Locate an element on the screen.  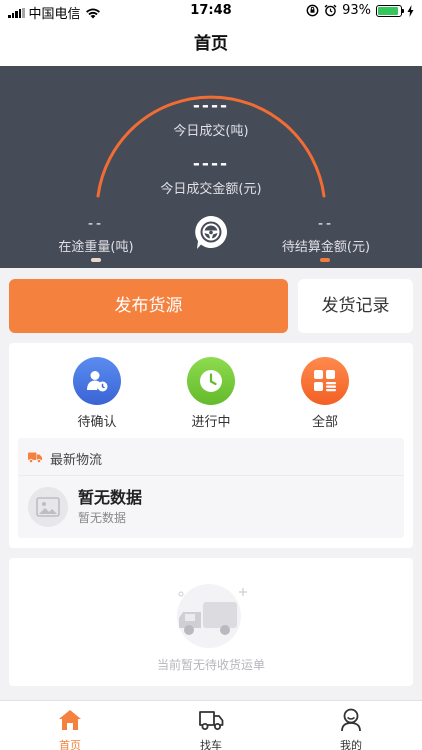
alarm-icon is located at coordinates (330, 10).